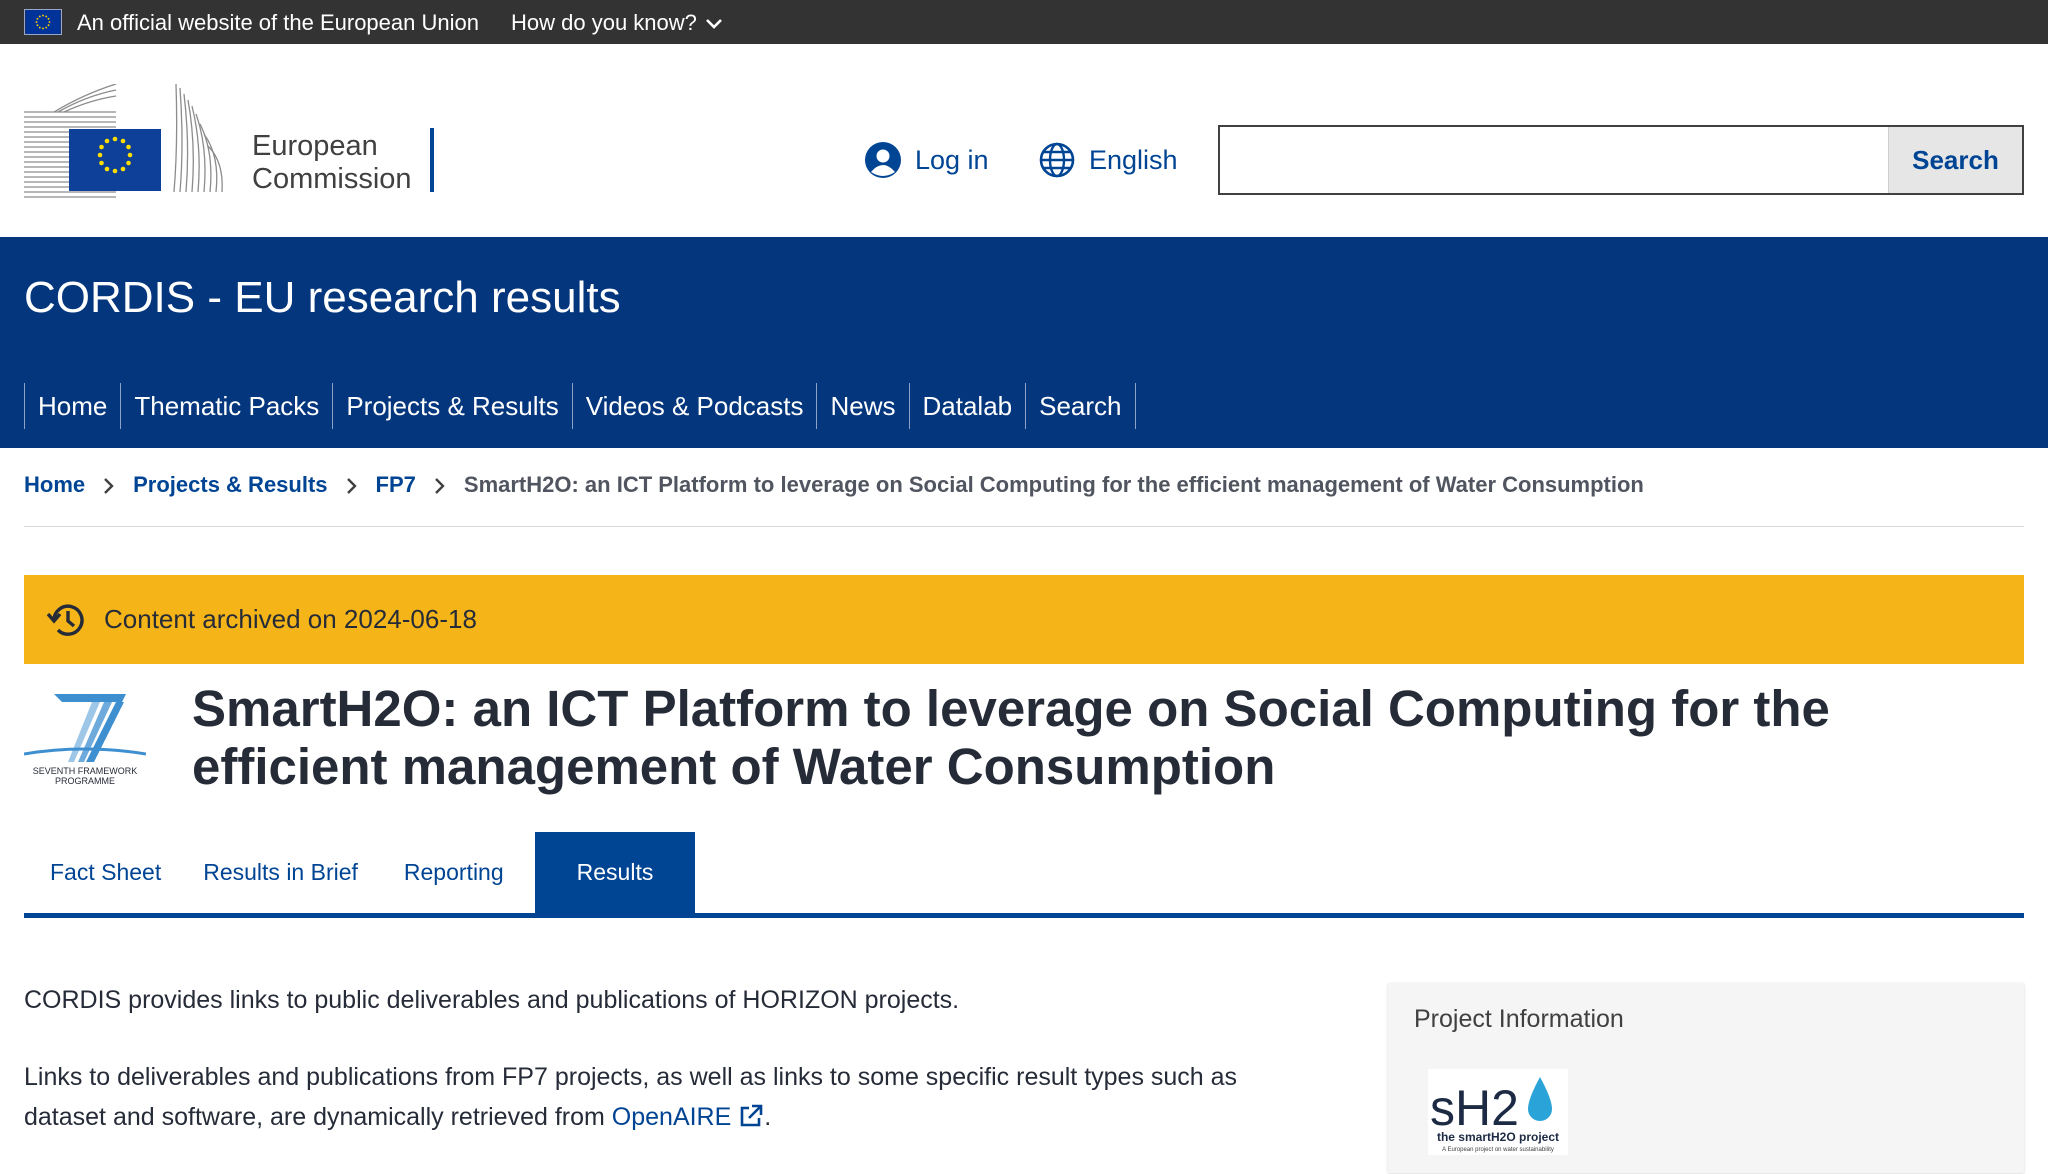  I want to click on chevron-down-icon, so click(713, 24).